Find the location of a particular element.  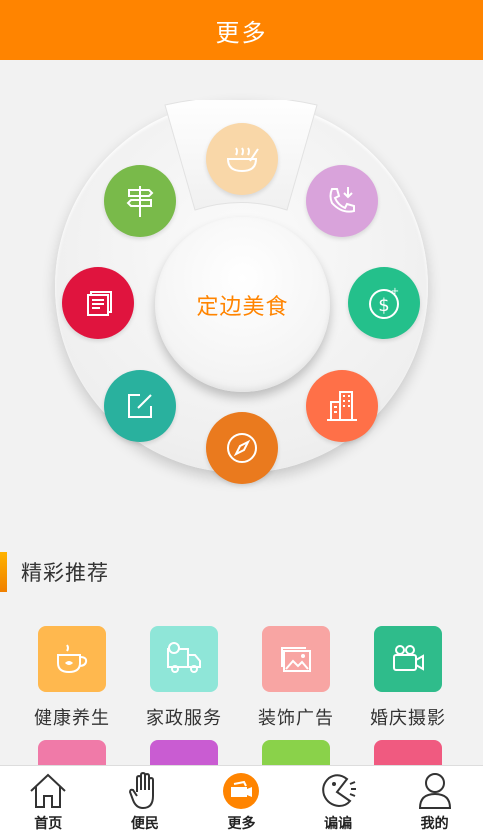

grid-item-label: 健康养生 is located at coordinates (72, 718).